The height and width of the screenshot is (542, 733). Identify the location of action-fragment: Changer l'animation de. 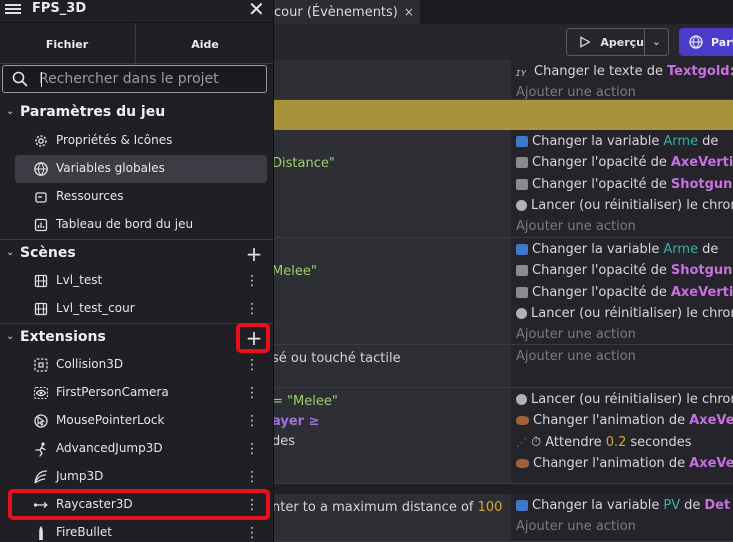
(609, 463).